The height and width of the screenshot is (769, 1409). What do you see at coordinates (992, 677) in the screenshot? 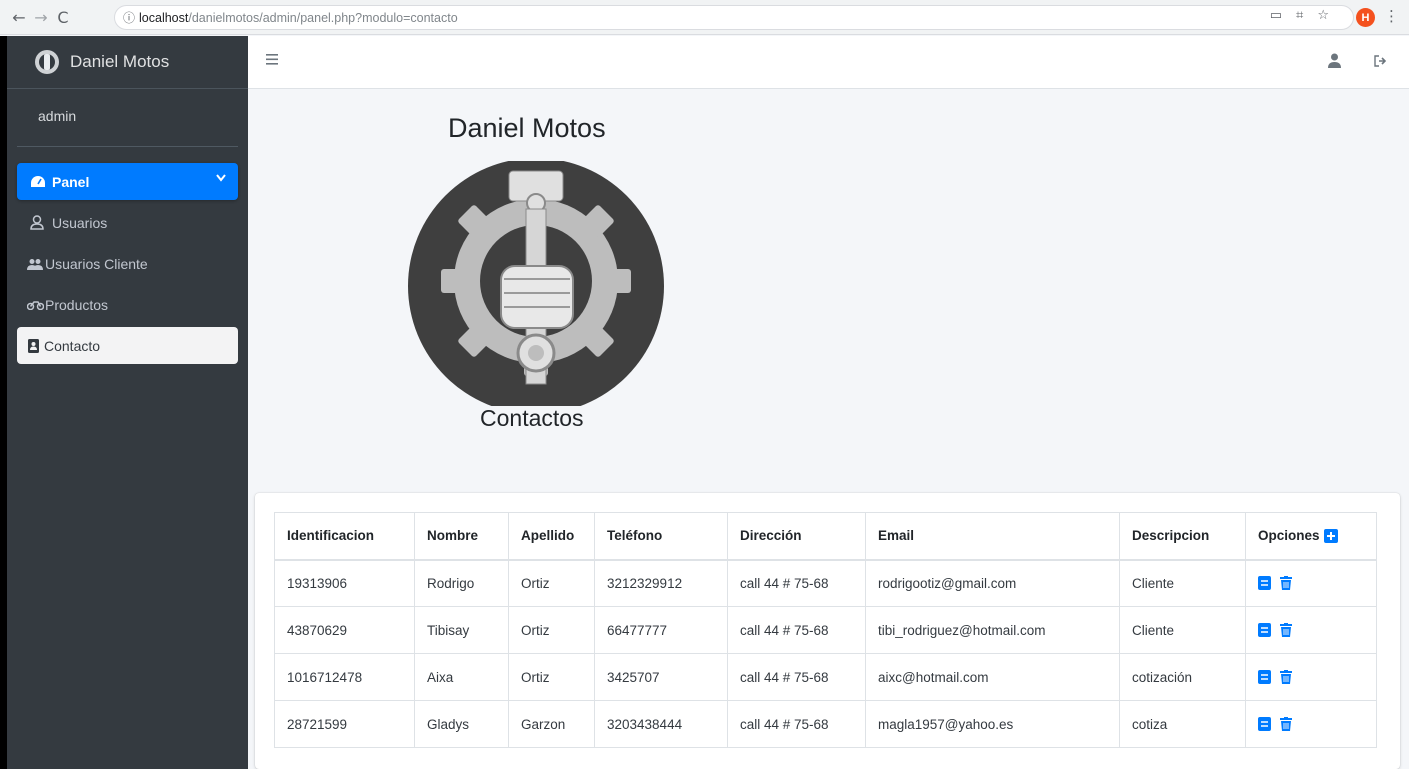
I see `cell-email: aixc@hotmail.com` at bounding box center [992, 677].